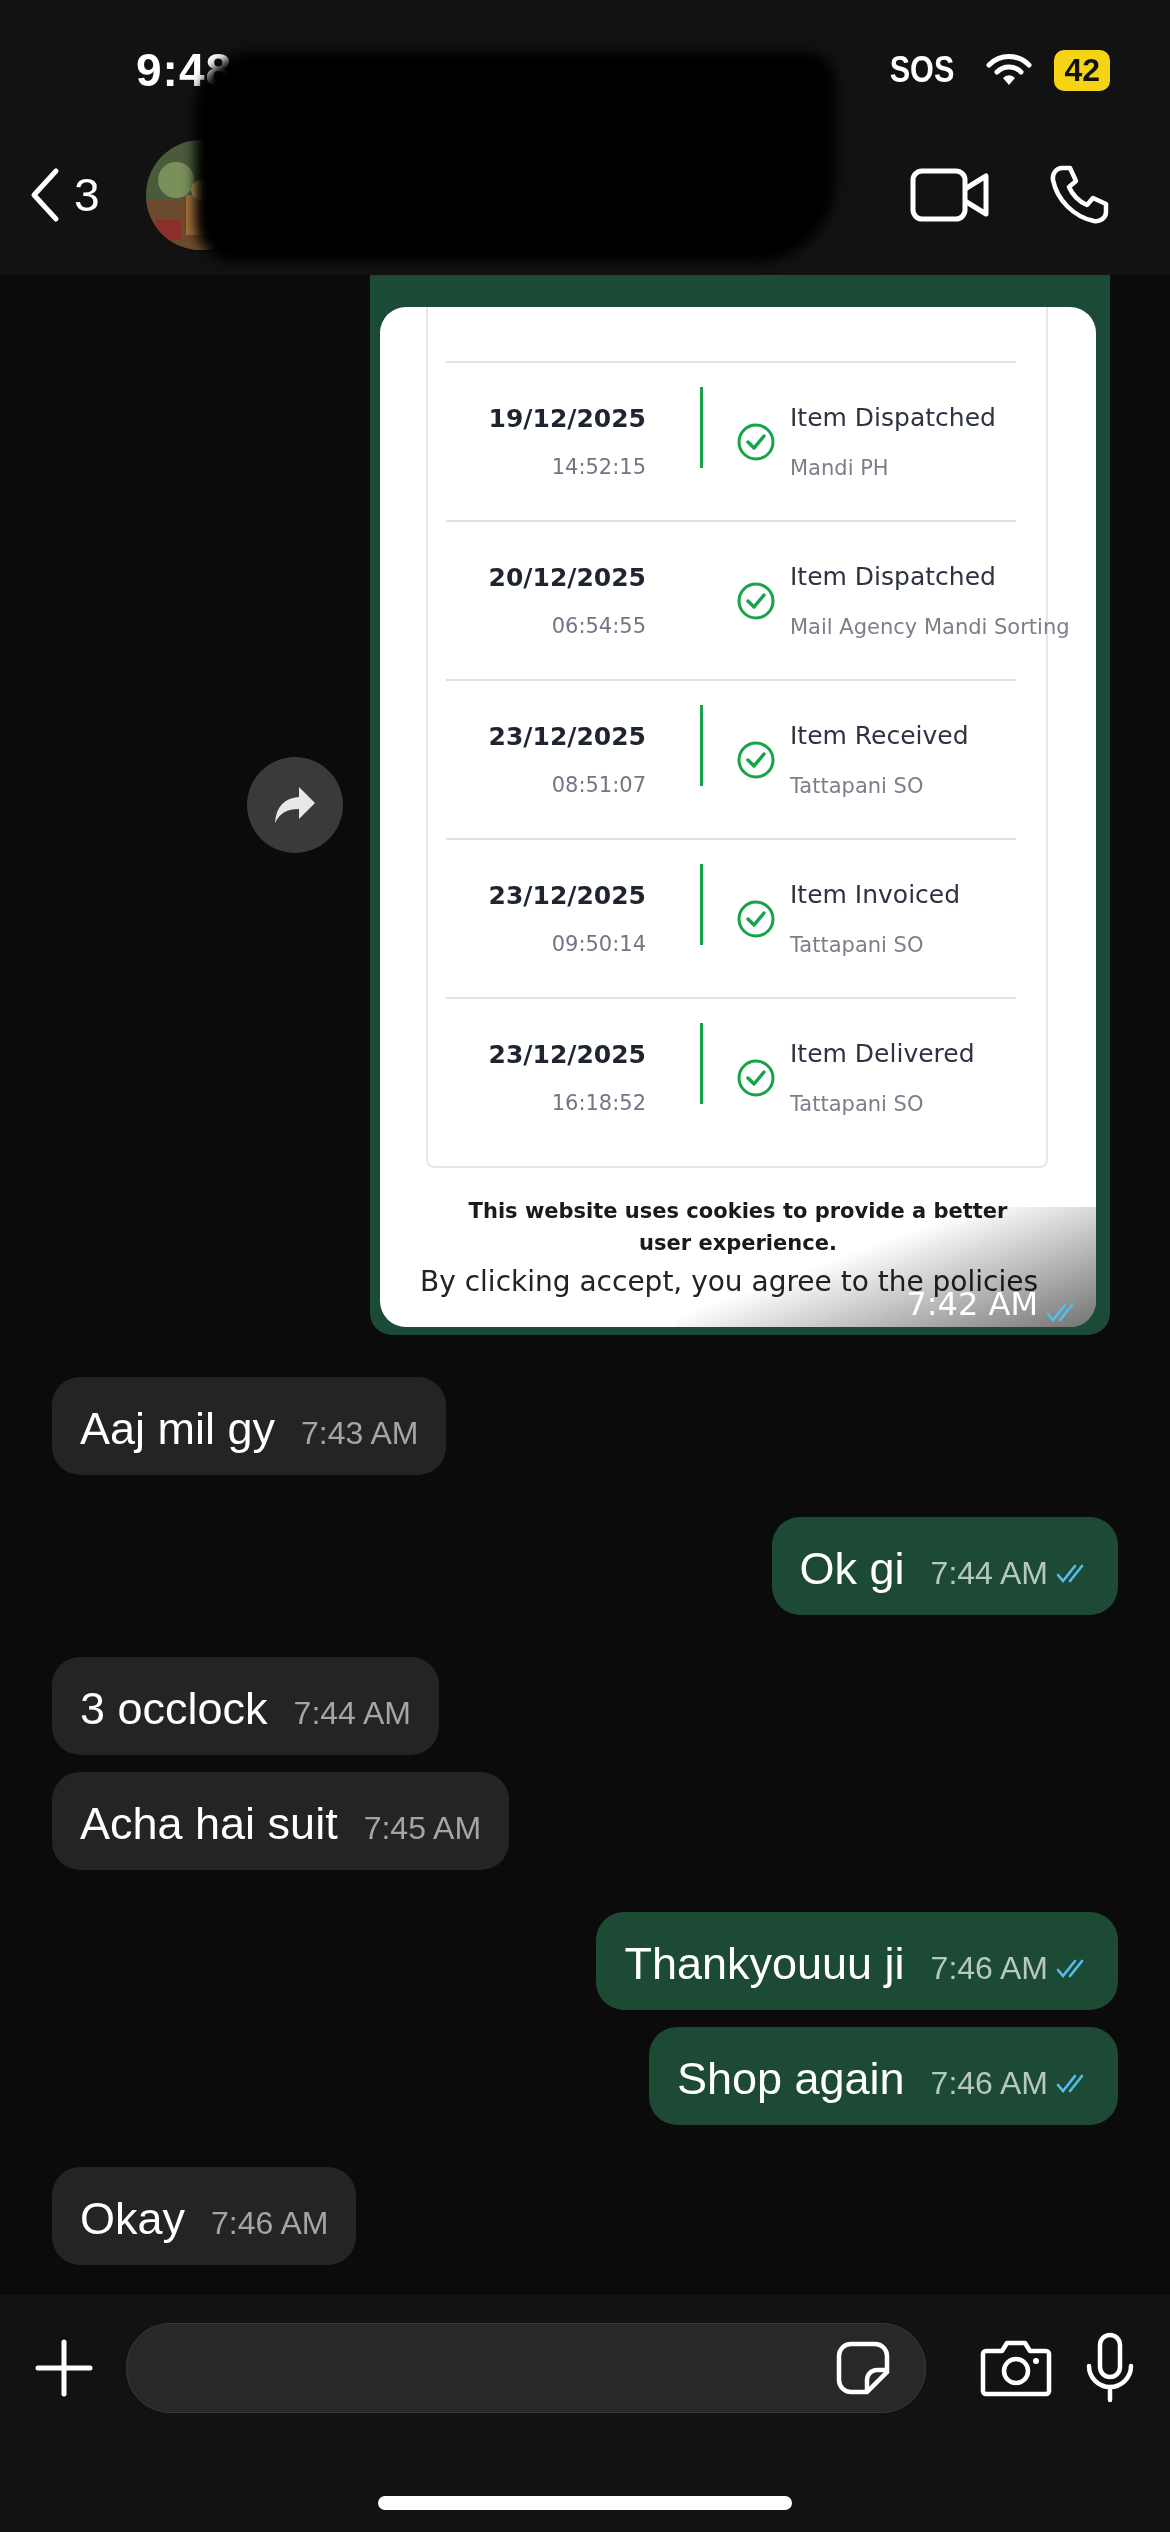 Image resolution: width=1170 pixels, height=2532 pixels. What do you see at coordinates (764, 1964) in the screenshot?
I see `message-text: Thankyouuu ji` at bounding box center [764, 1964].